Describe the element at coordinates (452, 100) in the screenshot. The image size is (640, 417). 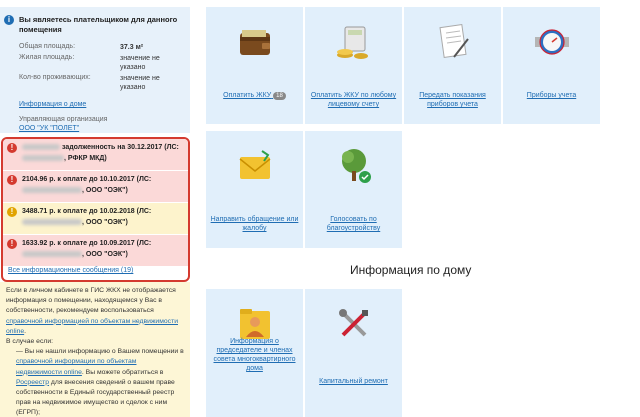
I see `tile-label: Передать показания приборов учета` at that location.